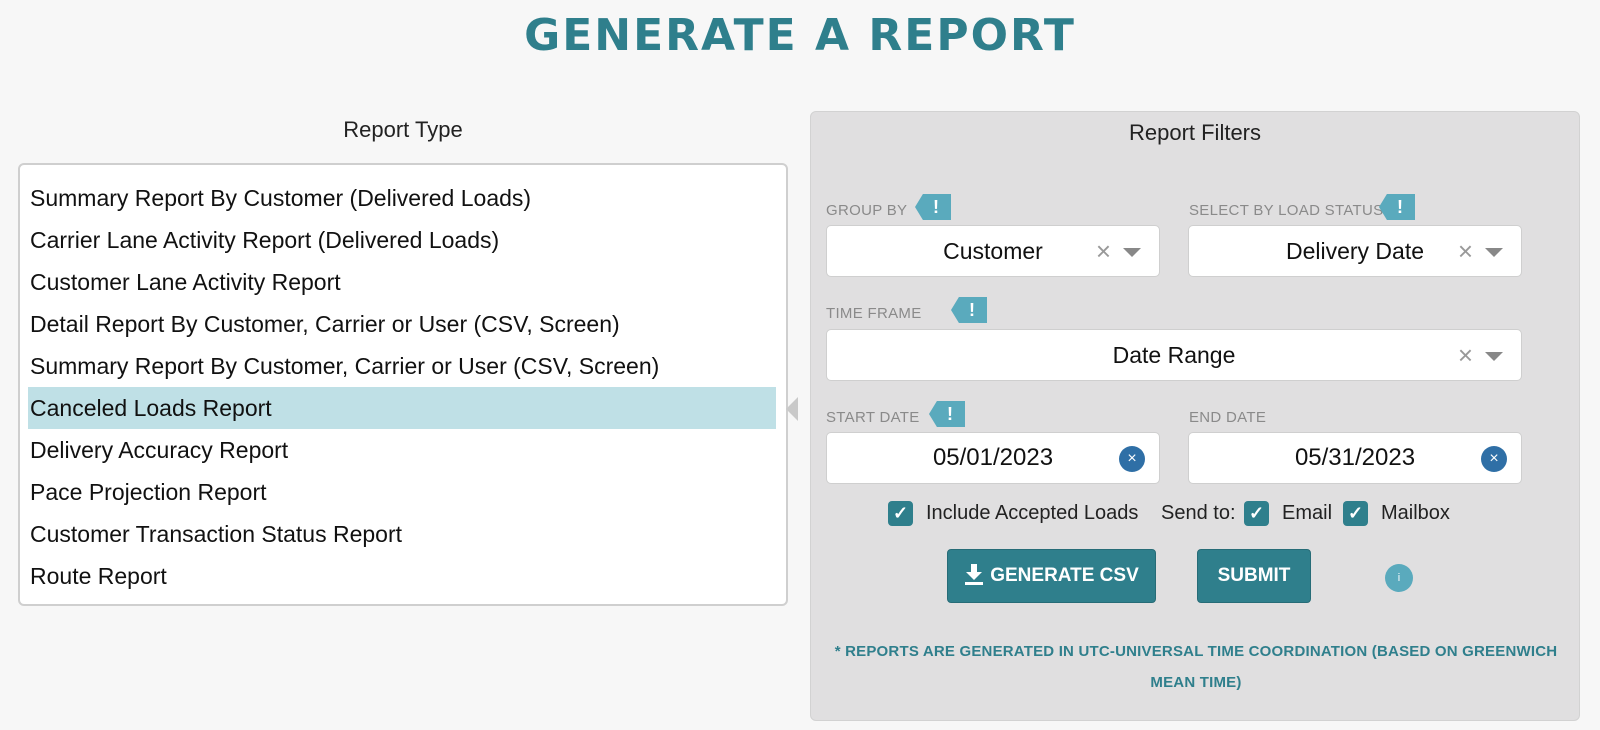 The image size is (1600, 730). I want to click on group-by-value: Customer, so click(993, 251).